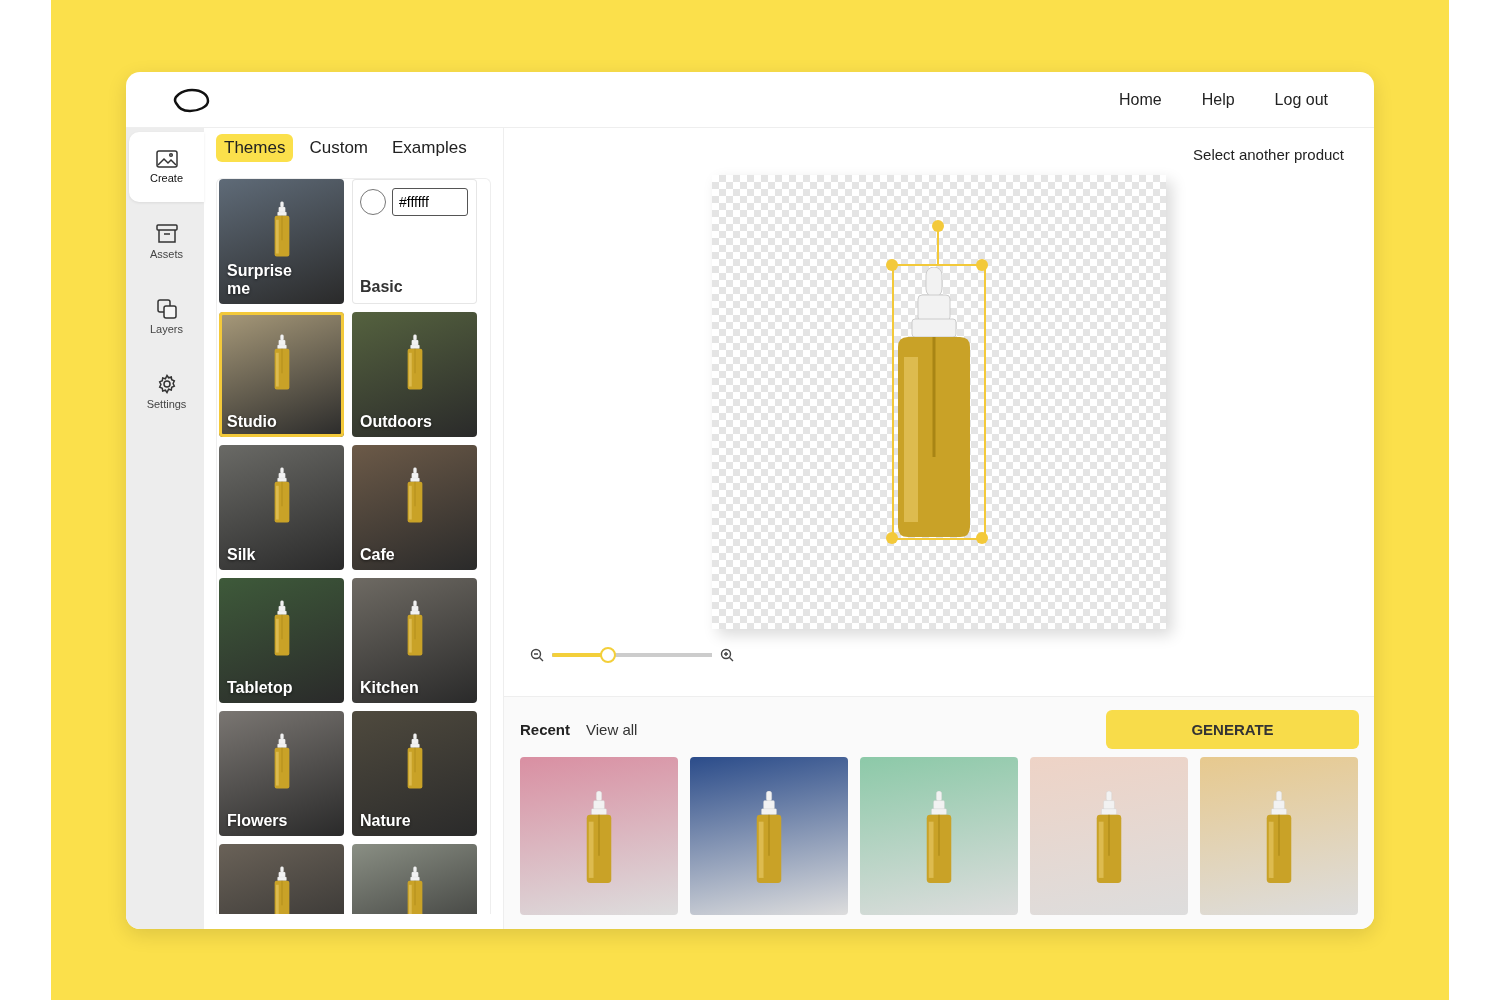  What do you see at coordinates (396, 421) in the screenshot?
I see `theme-label: Outdoors` at bounding box center [396, 421].